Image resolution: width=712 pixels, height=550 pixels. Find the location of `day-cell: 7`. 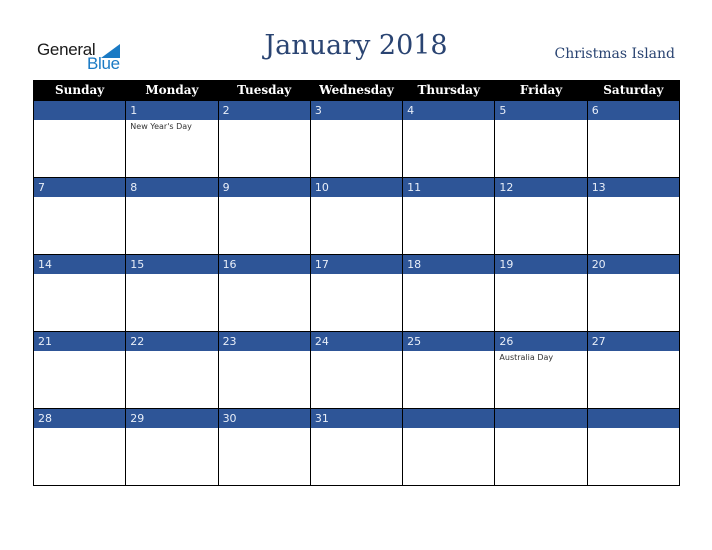

day-cell: 7 is located at coordinates (79, 216).